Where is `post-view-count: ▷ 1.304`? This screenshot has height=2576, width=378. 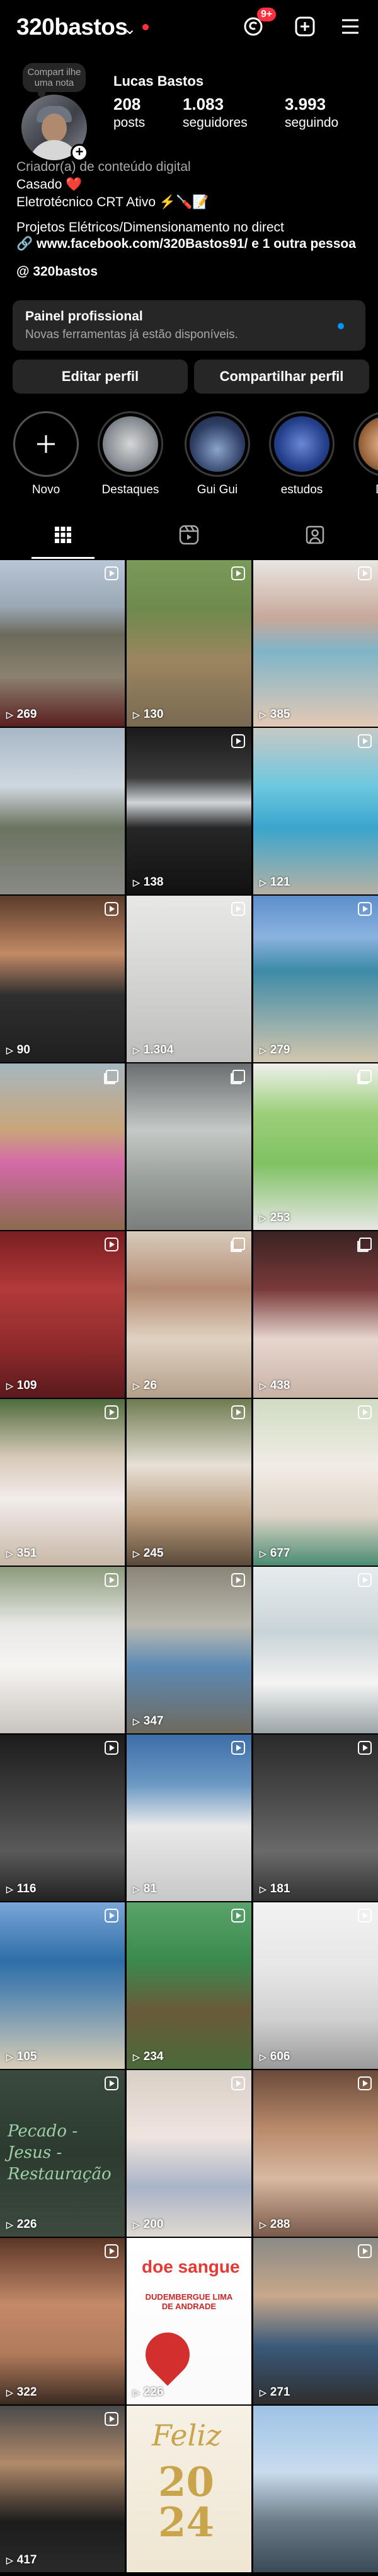
post-view-count: ▷ 1.304 is located at coordinates (153, 1050).